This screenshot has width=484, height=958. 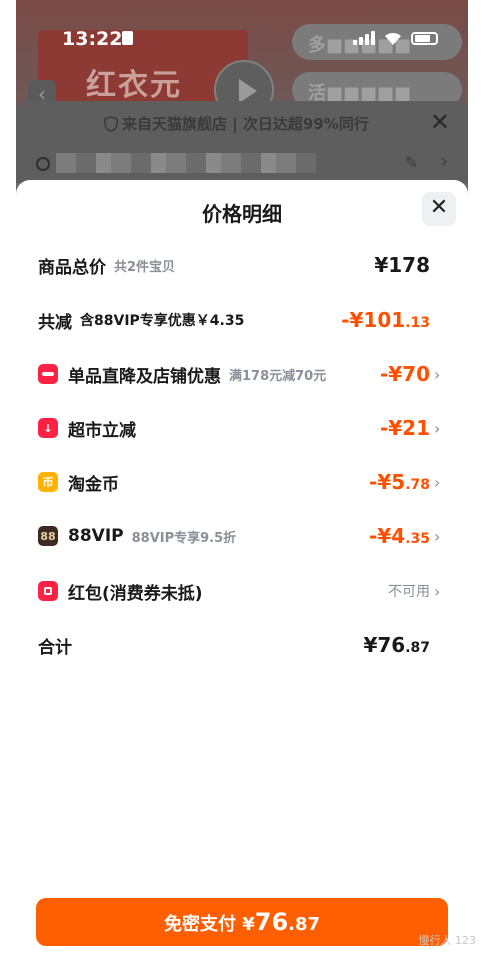 What do you see at coordinates (135, 593) in the screenshot?
I see `row-label: 红包(消费券未抵)` at bounding box center [135, 593].